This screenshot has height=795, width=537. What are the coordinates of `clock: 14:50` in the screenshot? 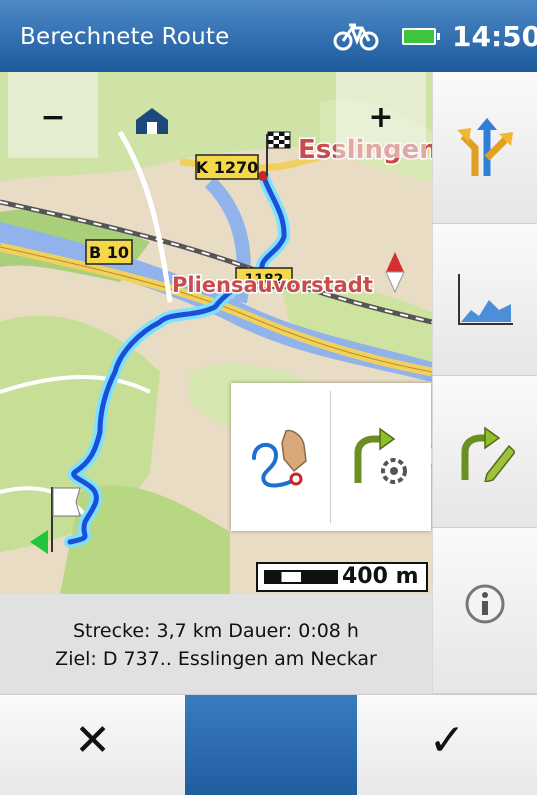 It's located at (494, 36).